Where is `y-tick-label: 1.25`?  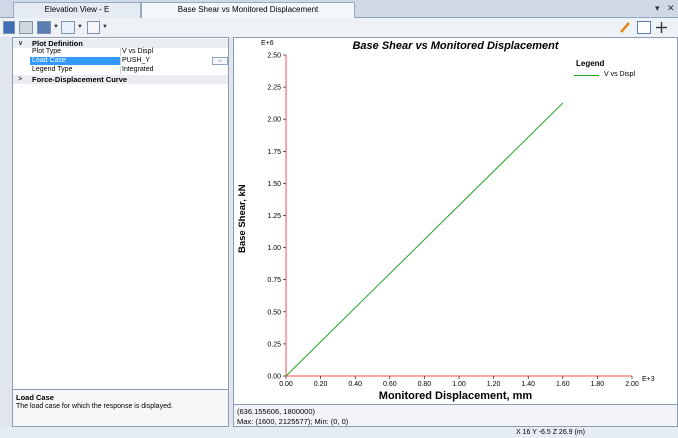 y-tick-label: 1.25 is located at coordinates (274, 216).